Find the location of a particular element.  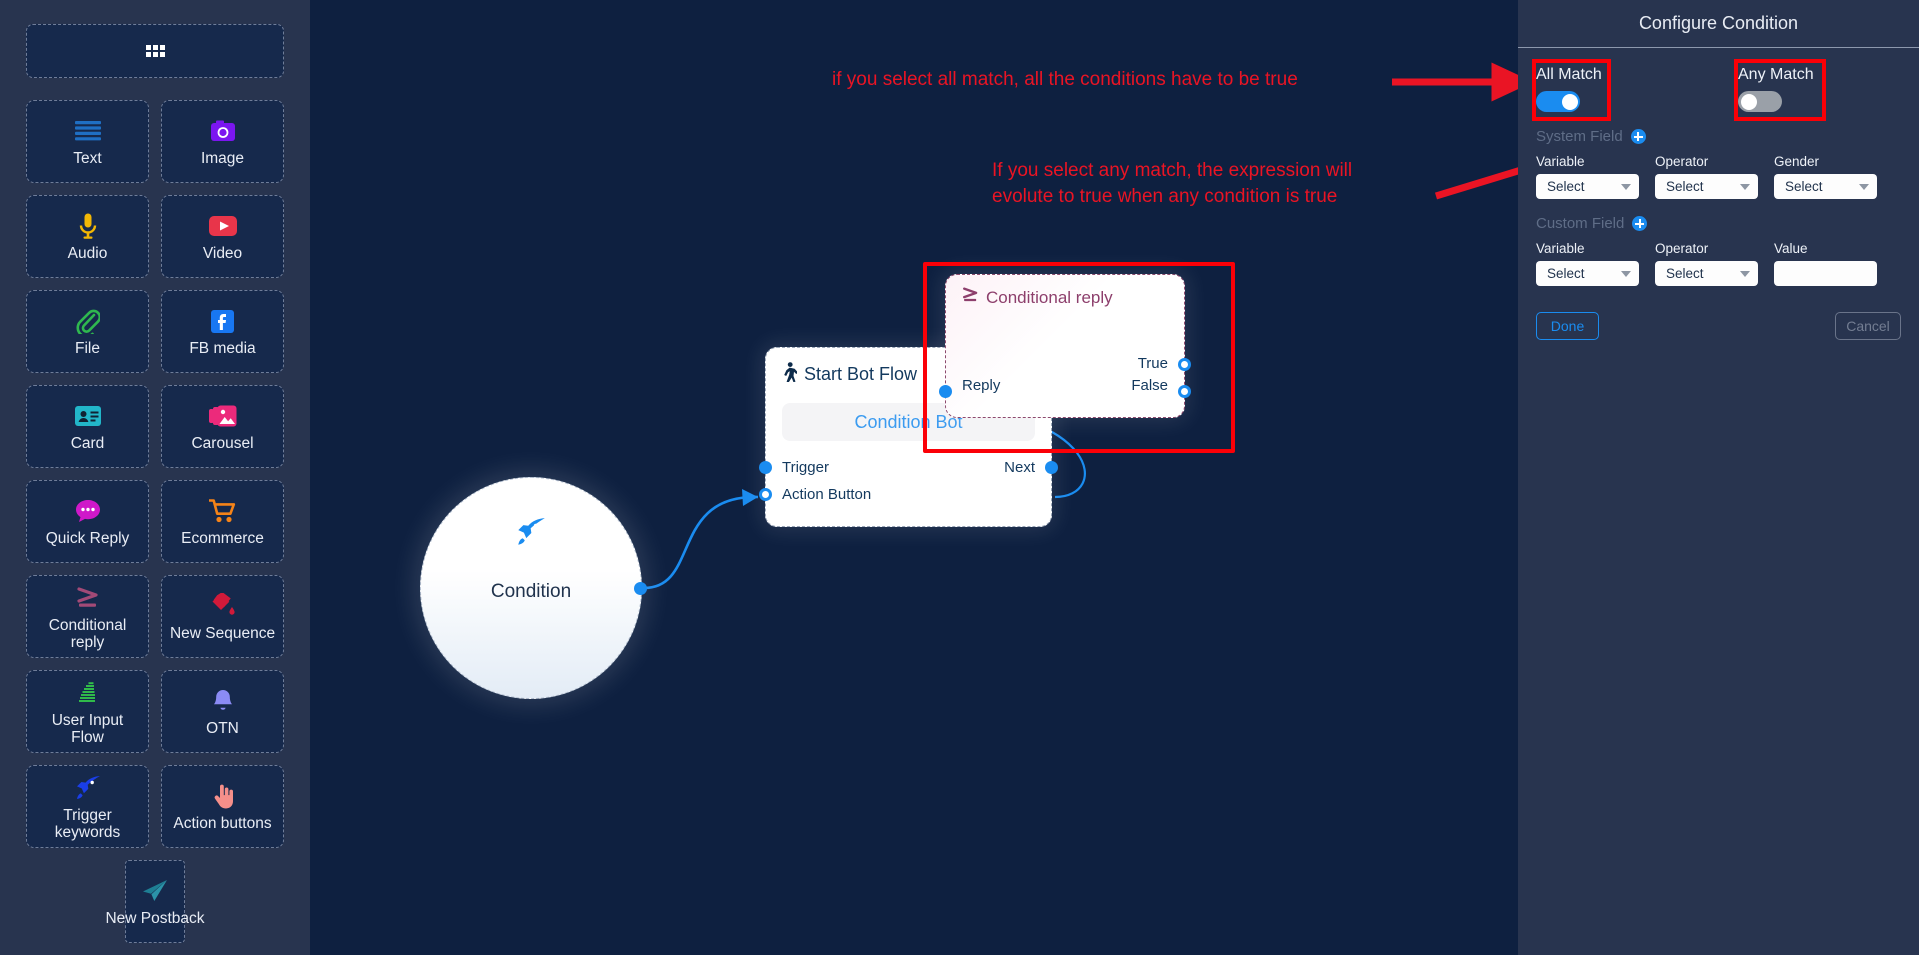

grid-menu-button is located at coordinates (155, 51).